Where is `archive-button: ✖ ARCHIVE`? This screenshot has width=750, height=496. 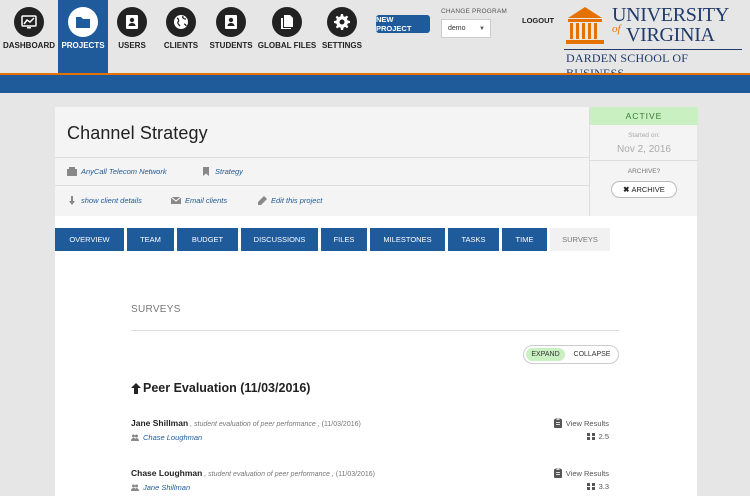 archive-button: ✖ ARCHIVE is located at coordinates (644, 189).